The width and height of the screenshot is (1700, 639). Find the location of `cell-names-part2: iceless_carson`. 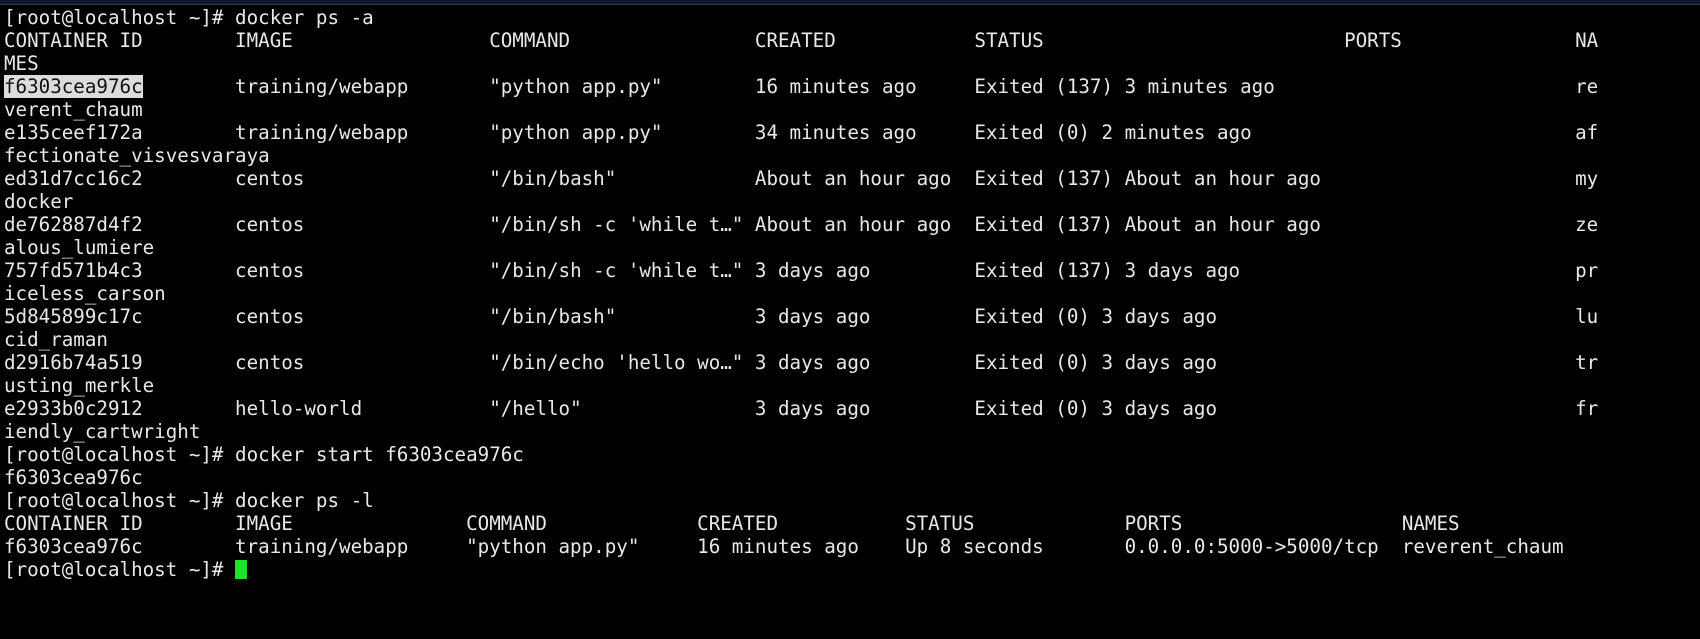

cell-names-part2: iceless_carson is located at coordinates (85, 293).